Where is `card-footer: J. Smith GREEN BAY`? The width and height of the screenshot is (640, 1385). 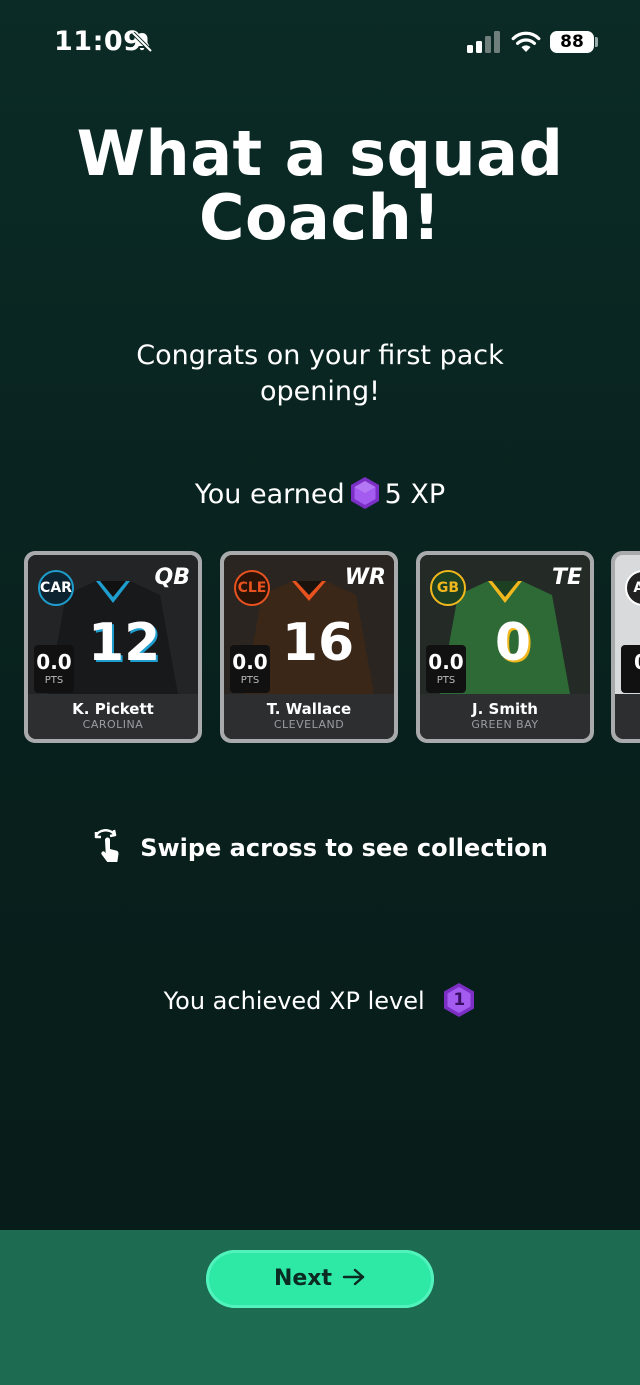 card-footer: J. Smith GREEN BAY is located at coordinates (505, 716).